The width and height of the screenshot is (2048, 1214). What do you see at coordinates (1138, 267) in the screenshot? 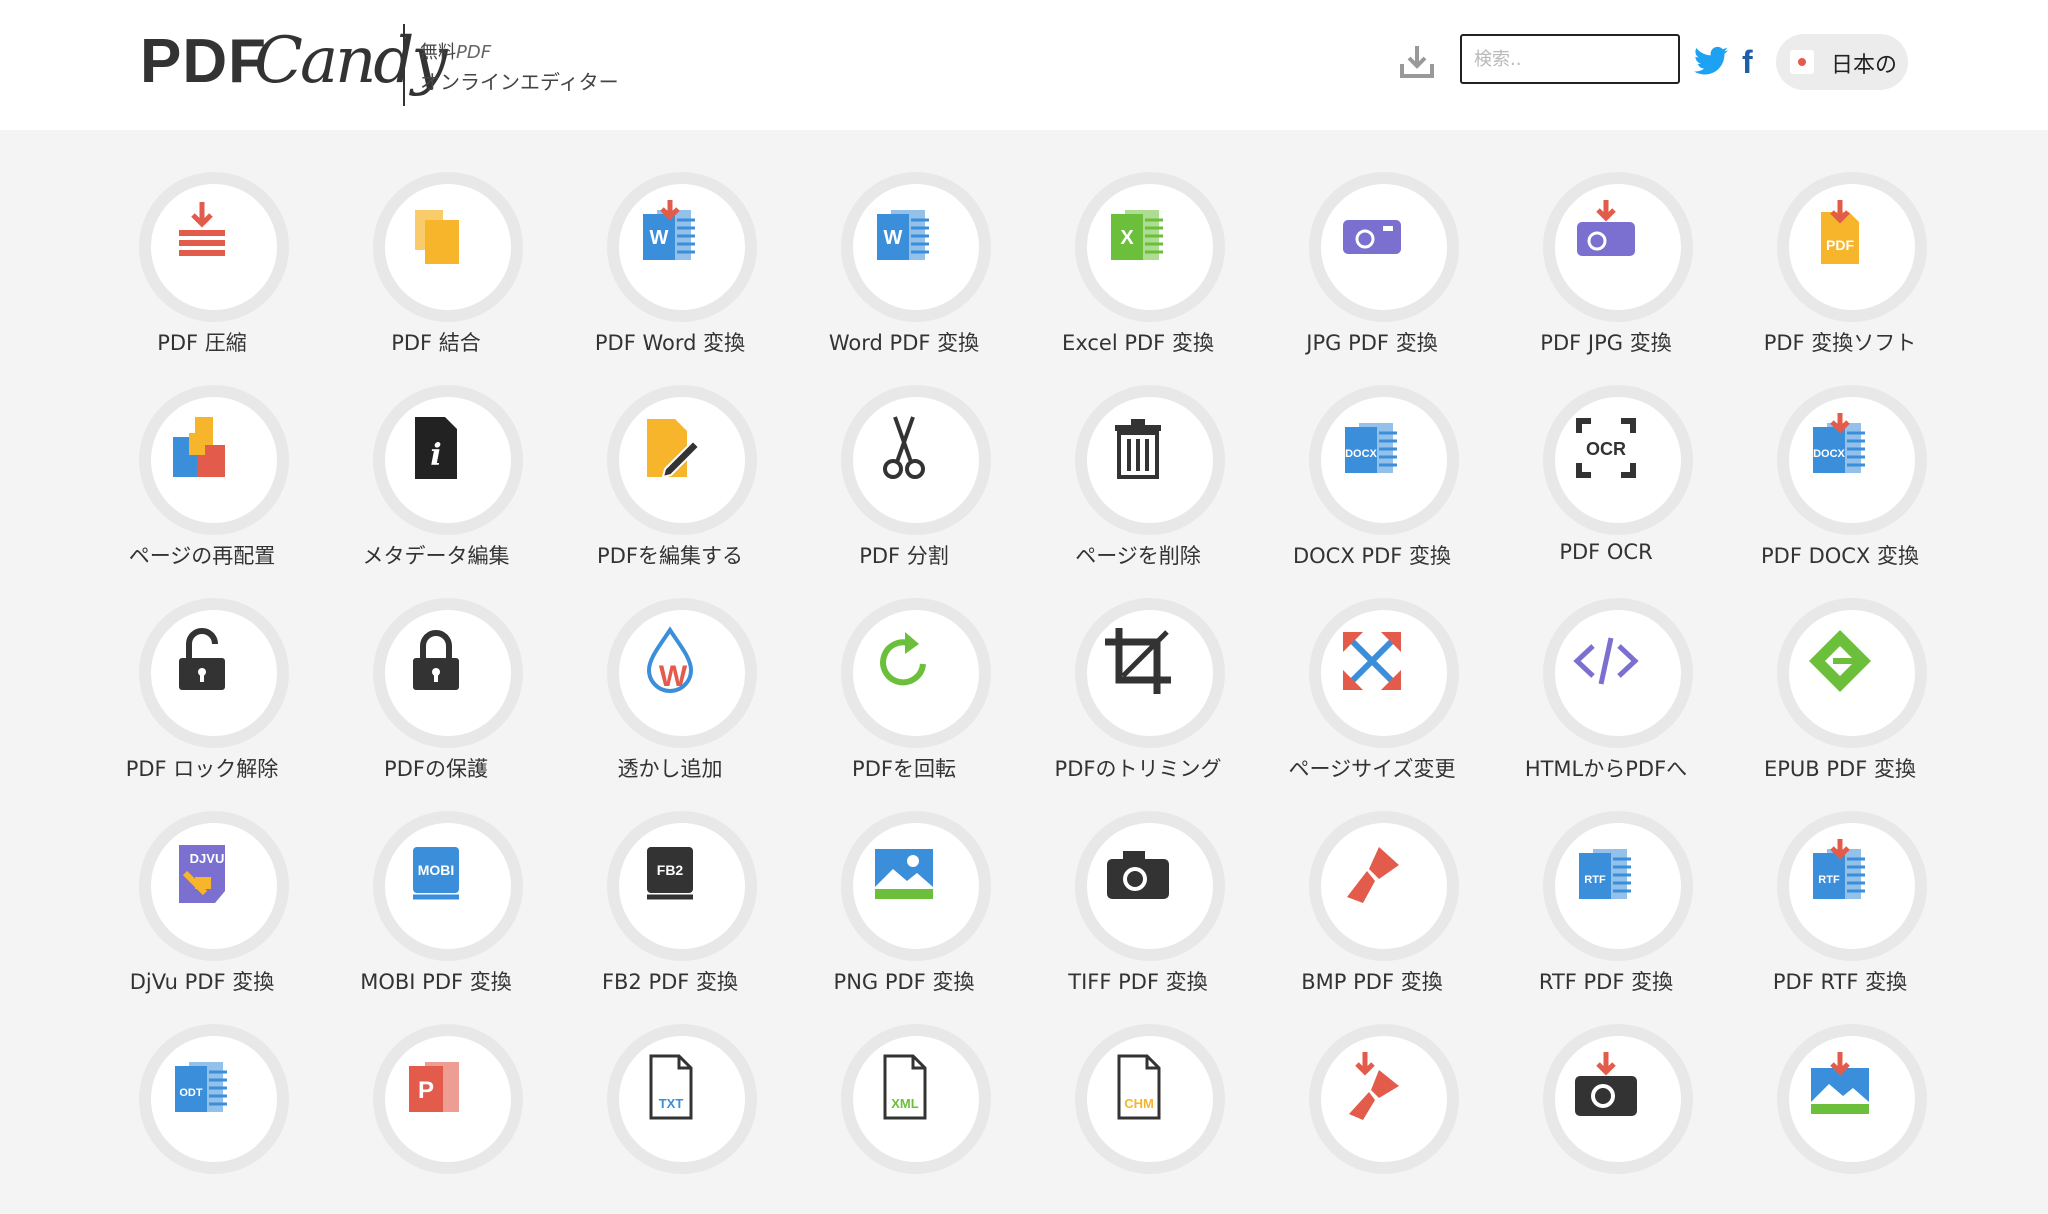
I see `tool-item: X Excel PDF 変換` at bounding box center [1138, 267].